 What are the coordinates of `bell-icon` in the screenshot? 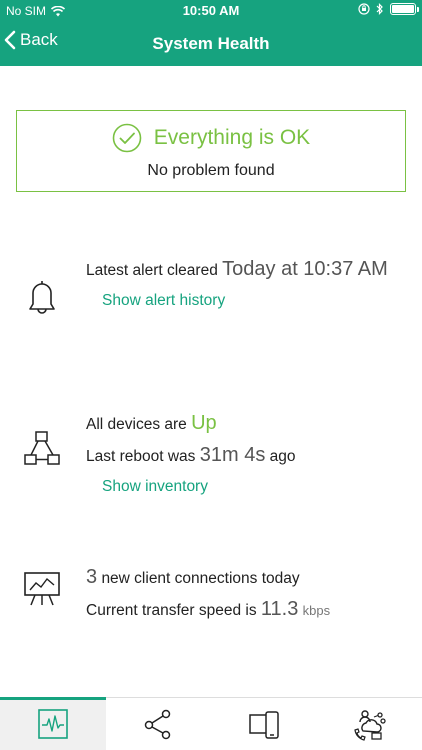 It's located at (42, 297).